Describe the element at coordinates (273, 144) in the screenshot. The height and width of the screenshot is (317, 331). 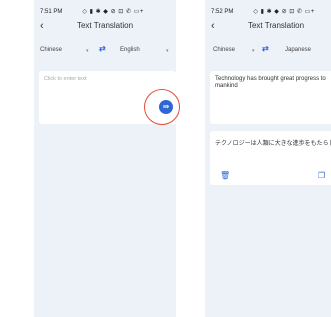
I see `translation-result: テクノロジーは人類に大きな進歩をもたらし` at that location.